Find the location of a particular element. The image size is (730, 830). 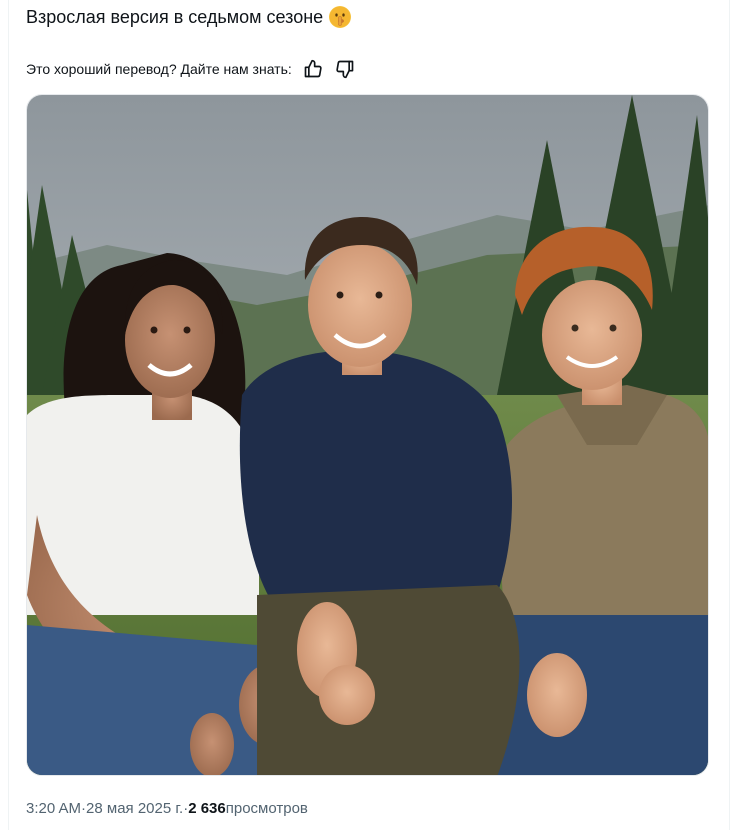

translation-feedback: Это хороший перевод? Дайте нам знать: is located at coordinates (191, 69).